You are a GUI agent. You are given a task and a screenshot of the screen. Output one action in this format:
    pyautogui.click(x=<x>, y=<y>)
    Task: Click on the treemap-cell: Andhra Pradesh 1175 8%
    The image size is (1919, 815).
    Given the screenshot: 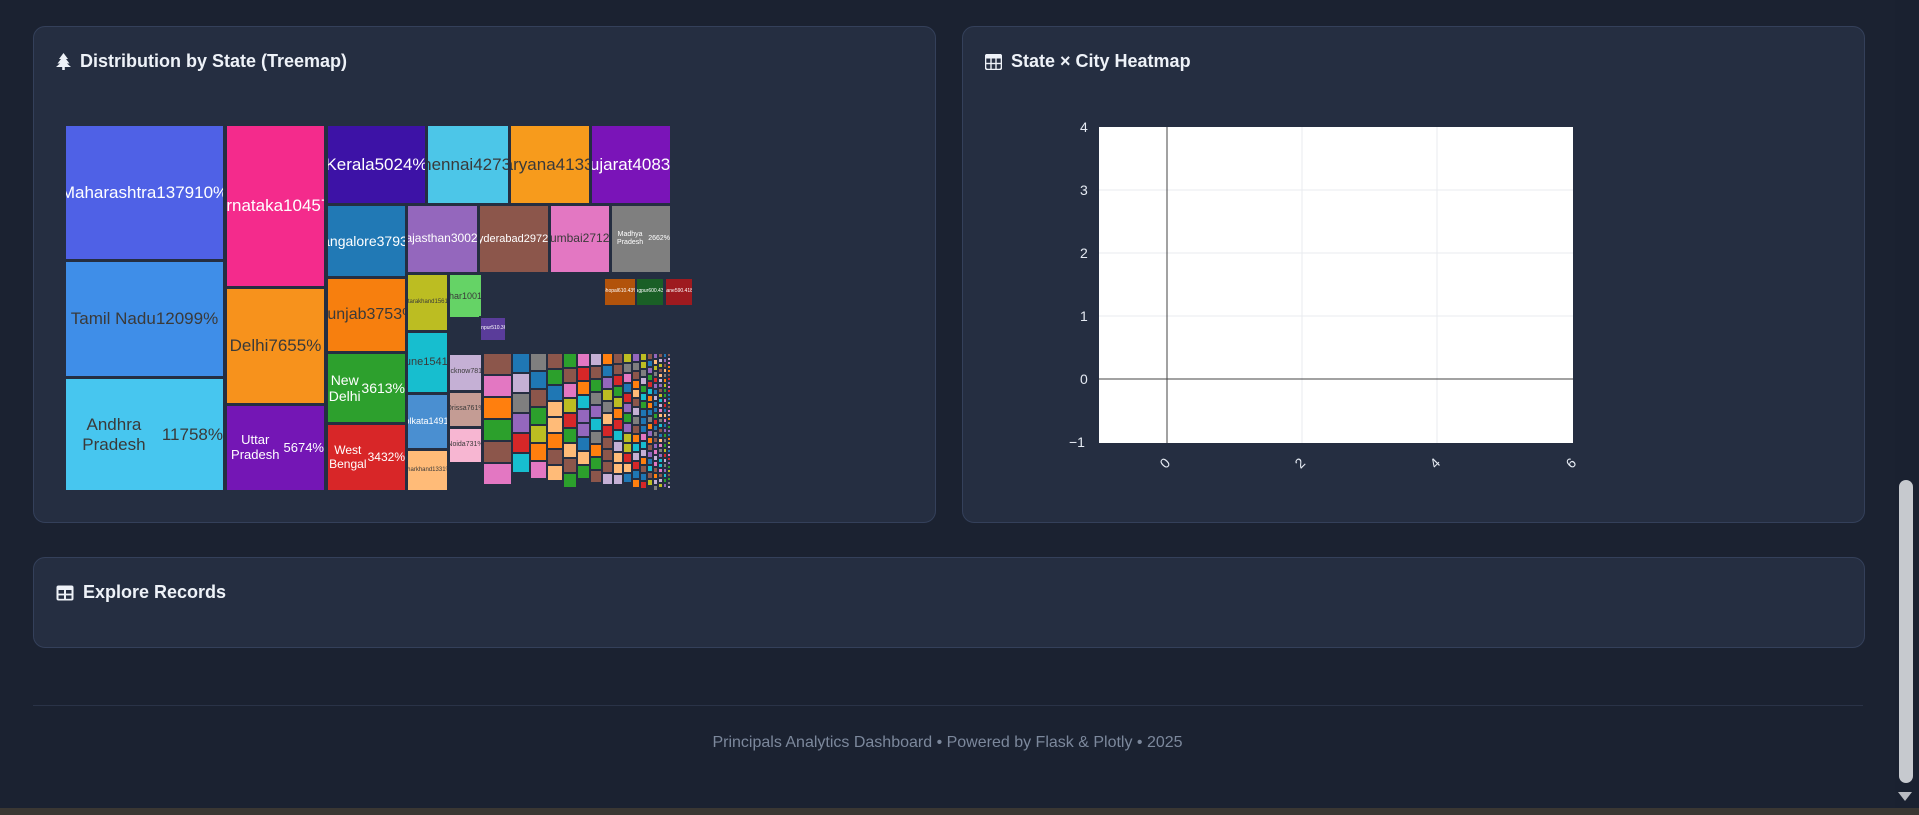 What is the action you would take?
    pyautogui.click(x=144, y=434)
    